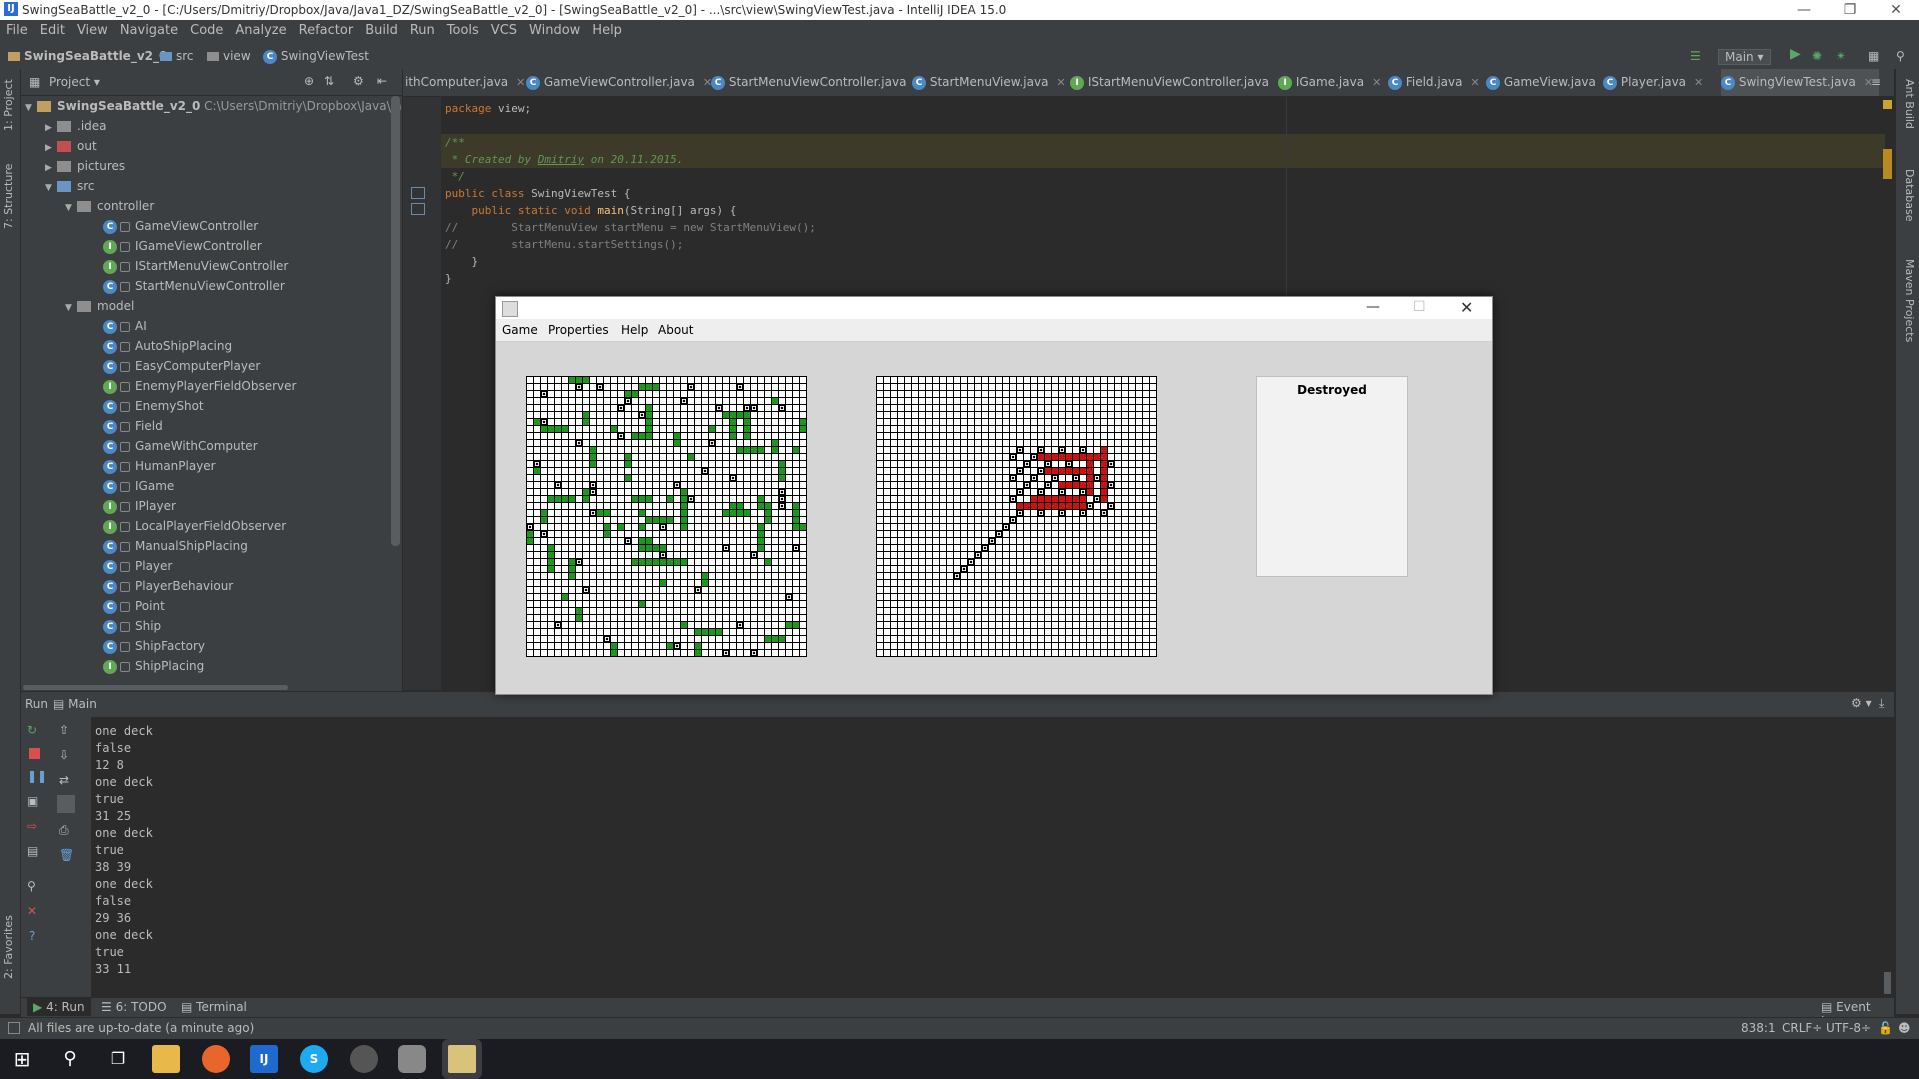  Describe the element at coordinates (309, 81) in the screenshot. I see `locate-icon: ⊕` at that location.